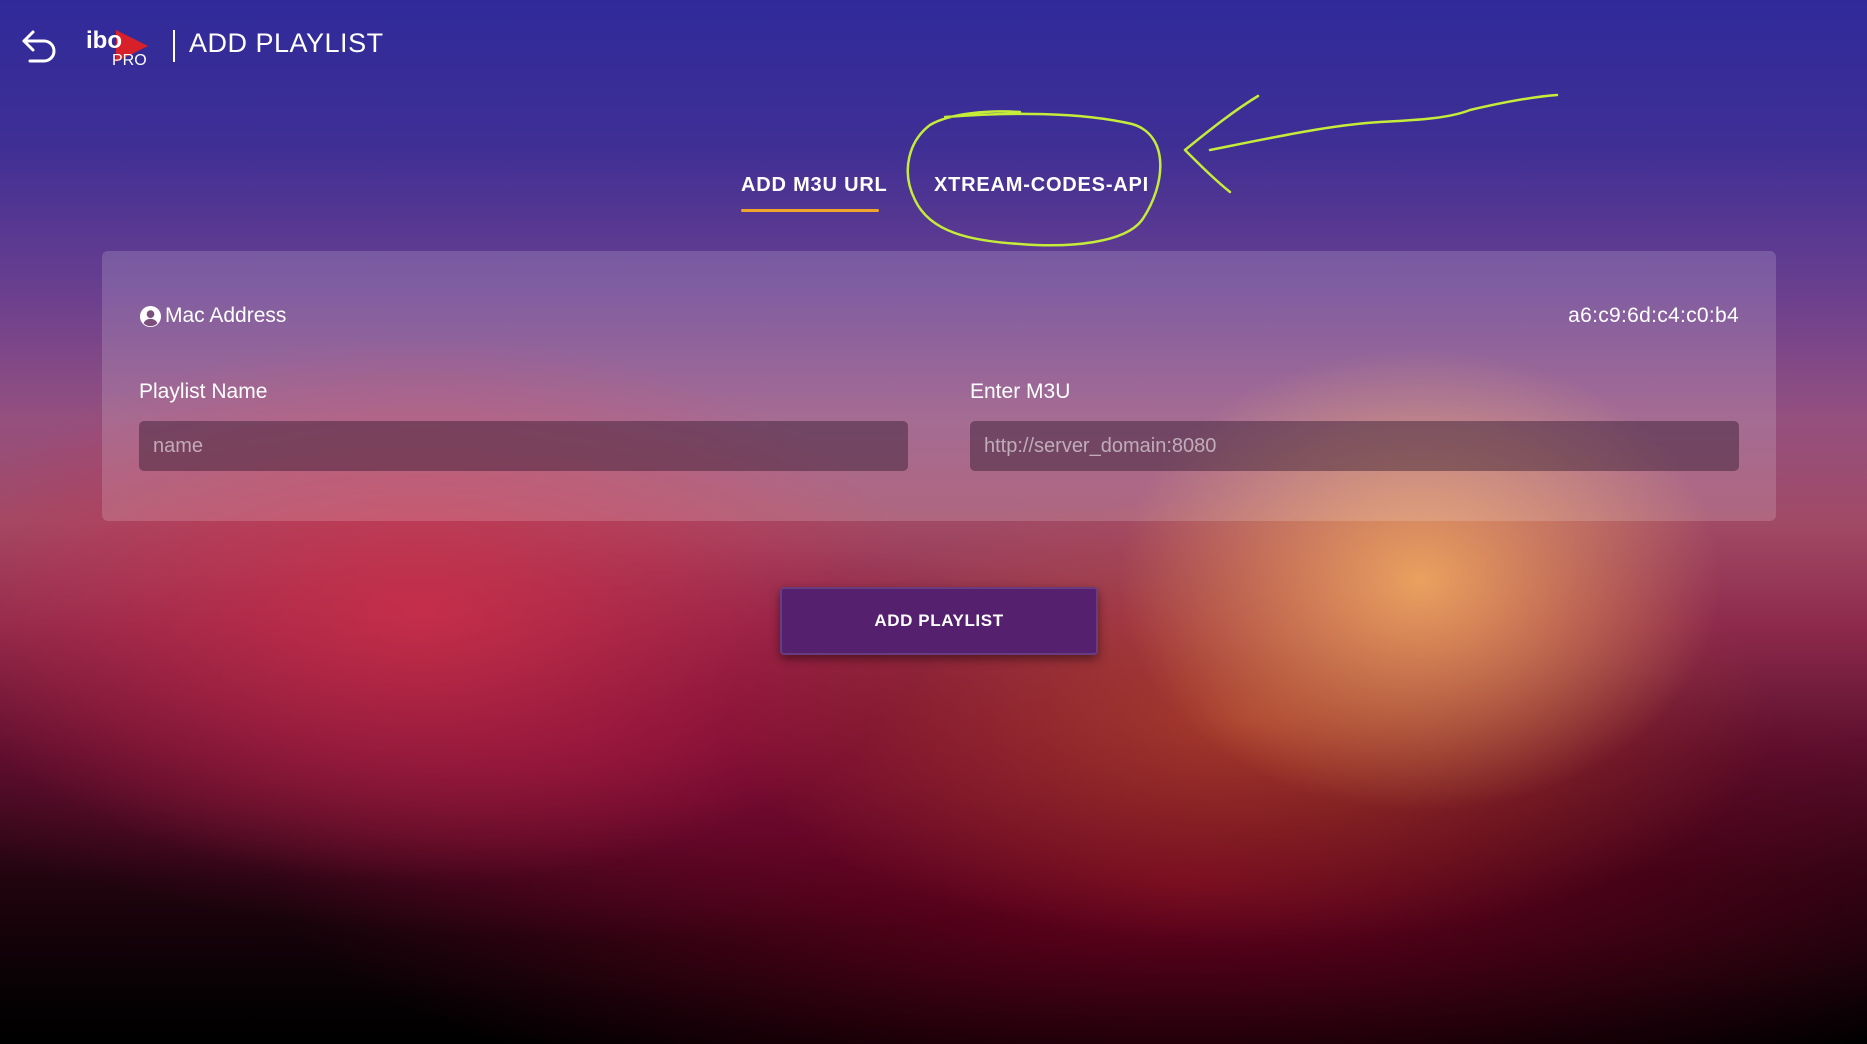  Describe the element at coordinates (129, 60) in the screenshot. I see `logo-sub-text: PRO` at that location.